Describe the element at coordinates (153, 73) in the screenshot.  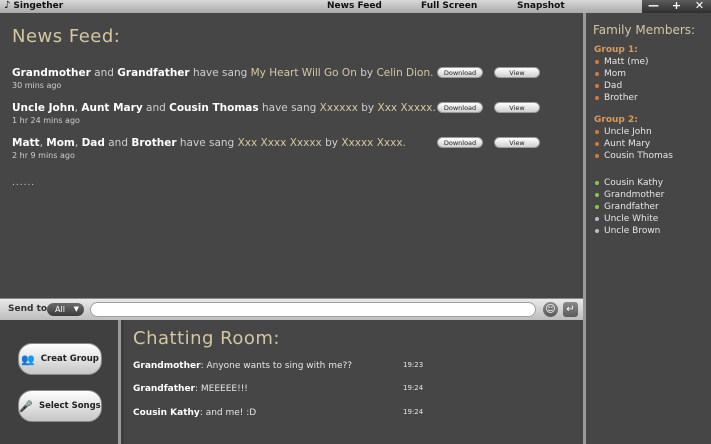
I see `actor: Grandfather` at that location.